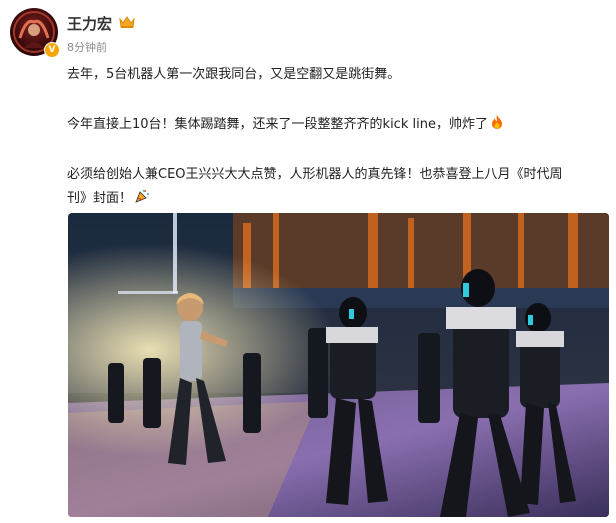 The width and height of the screenshot is (616, 523). I want to click on post-text-line-1: 去年，5台机器人第一次跟我同台，又是空翻又是跳街舞。, so click(234, 74).